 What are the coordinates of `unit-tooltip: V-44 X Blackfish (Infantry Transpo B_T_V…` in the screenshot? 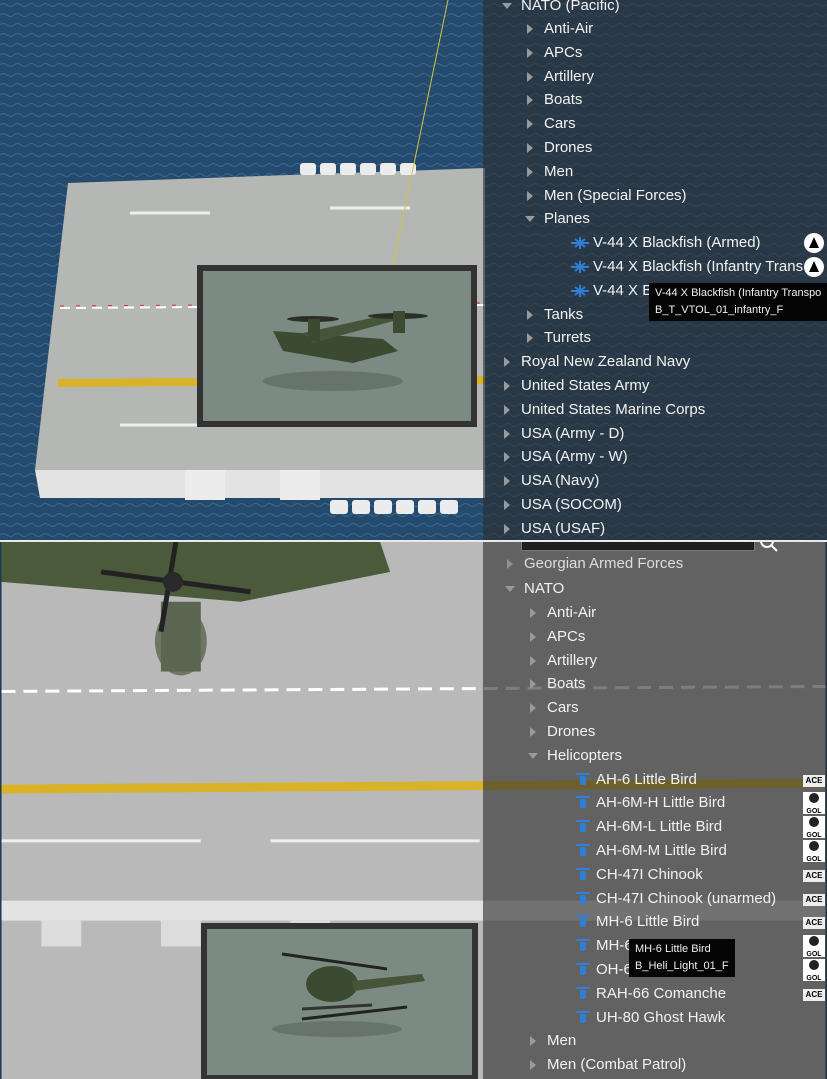 It's located at (738, 302).